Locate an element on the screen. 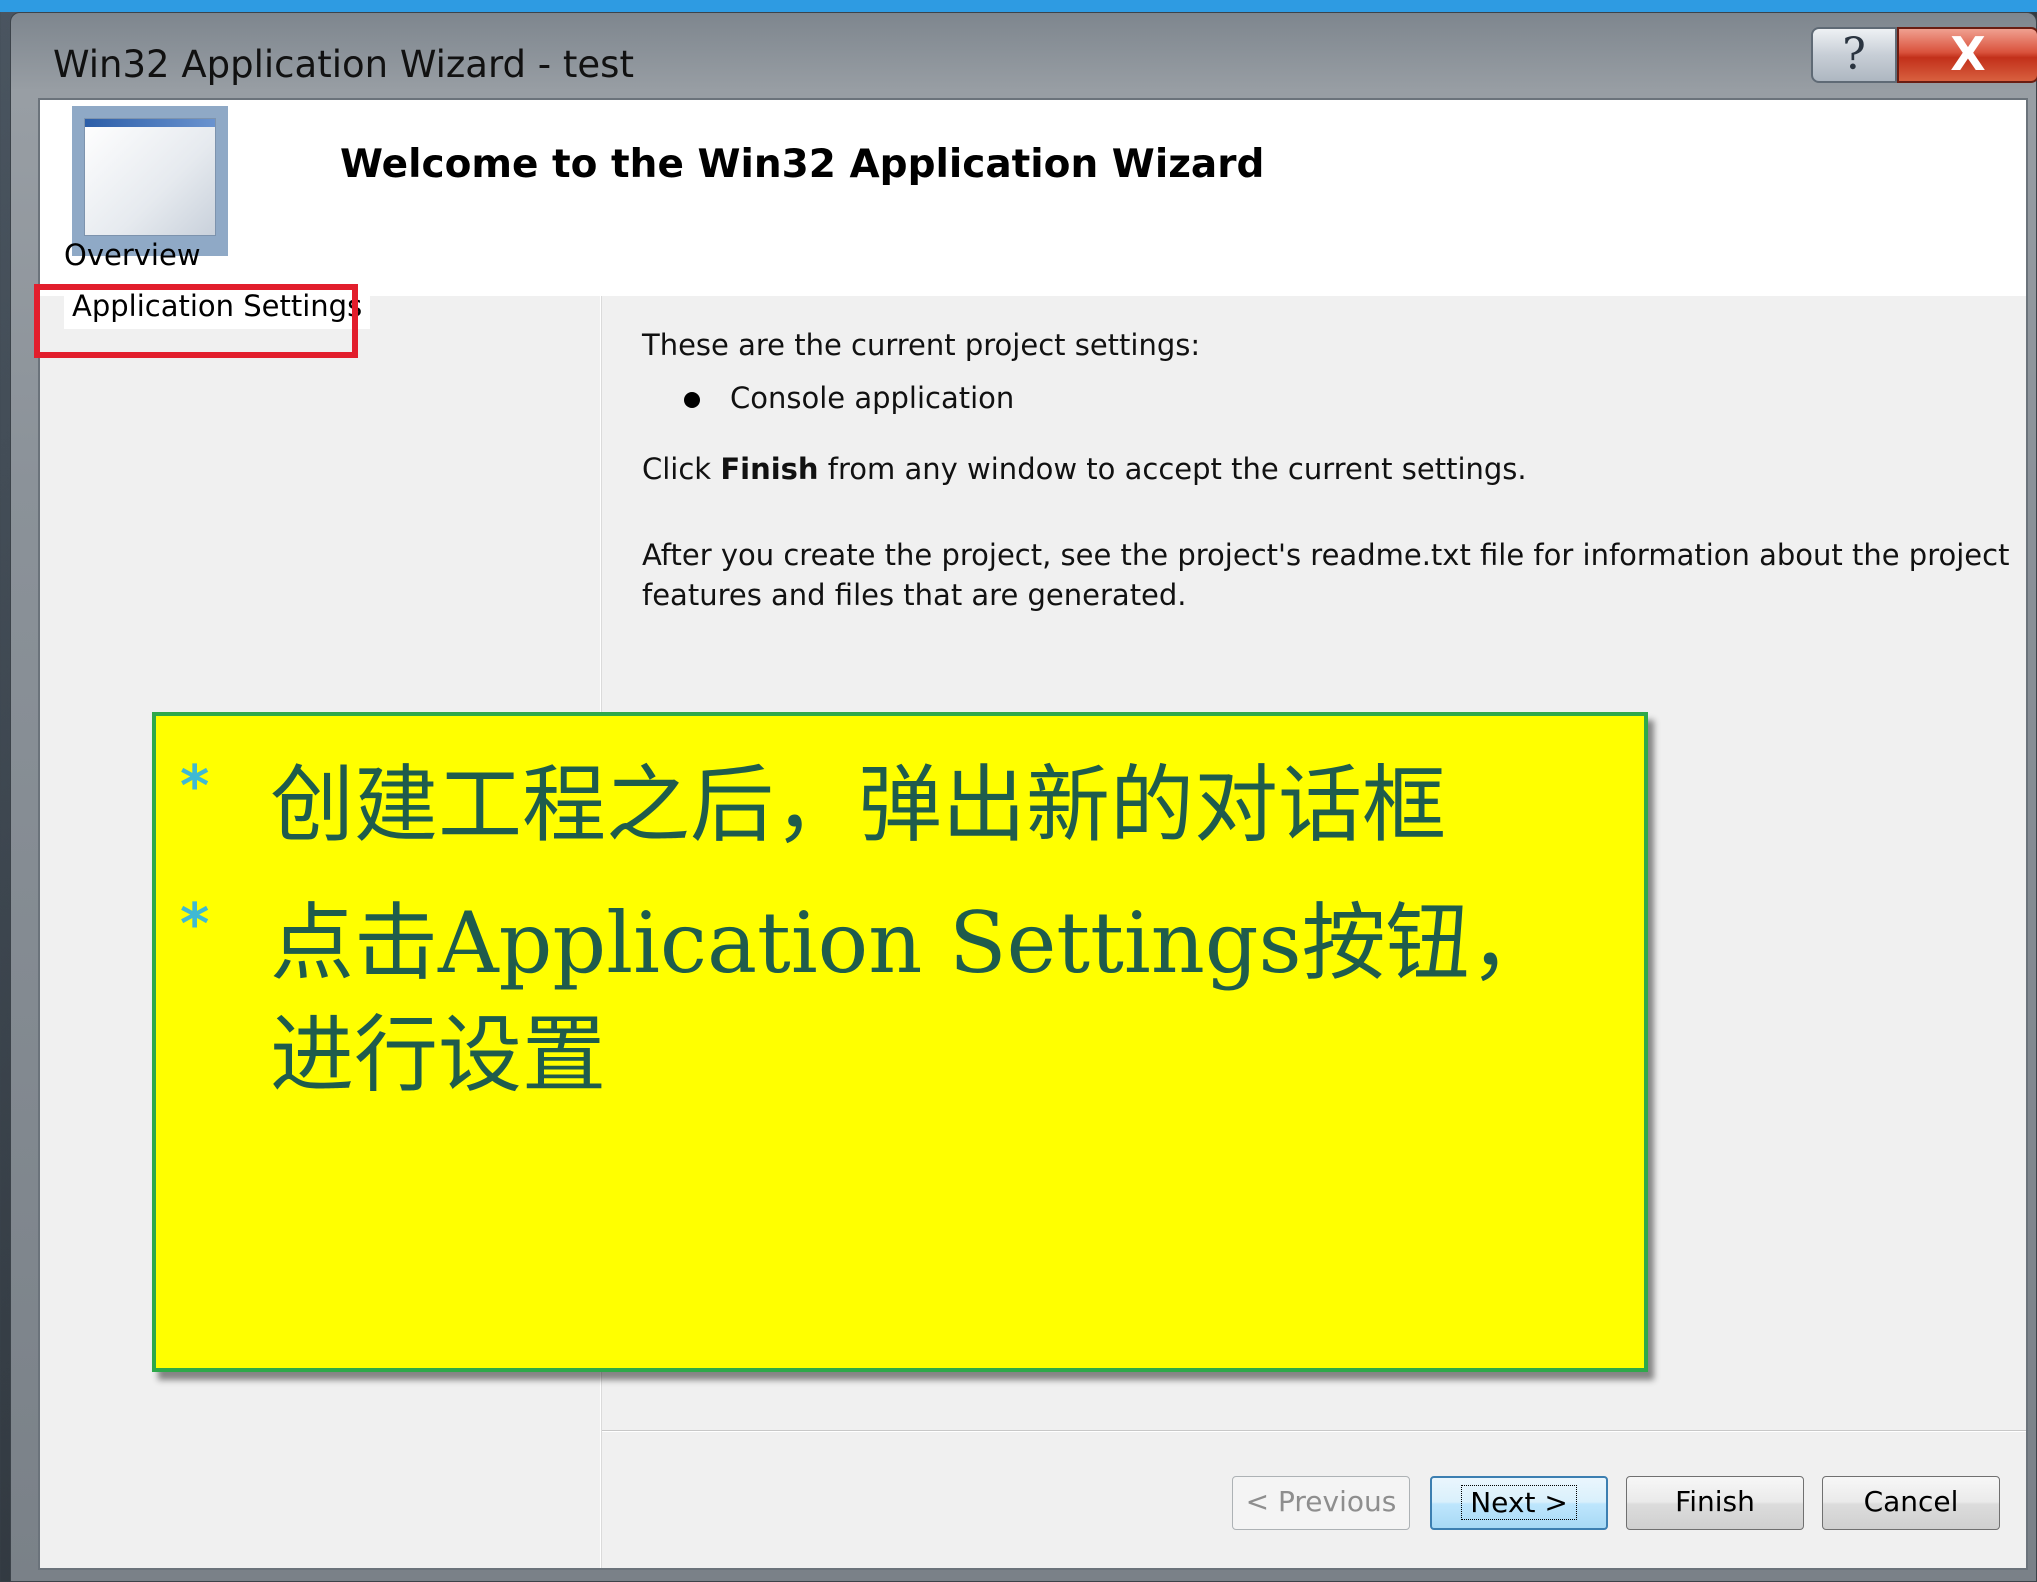  wizard-header: Welcome to the Win32 Application Wizard is located at coordinates (1033, 198).